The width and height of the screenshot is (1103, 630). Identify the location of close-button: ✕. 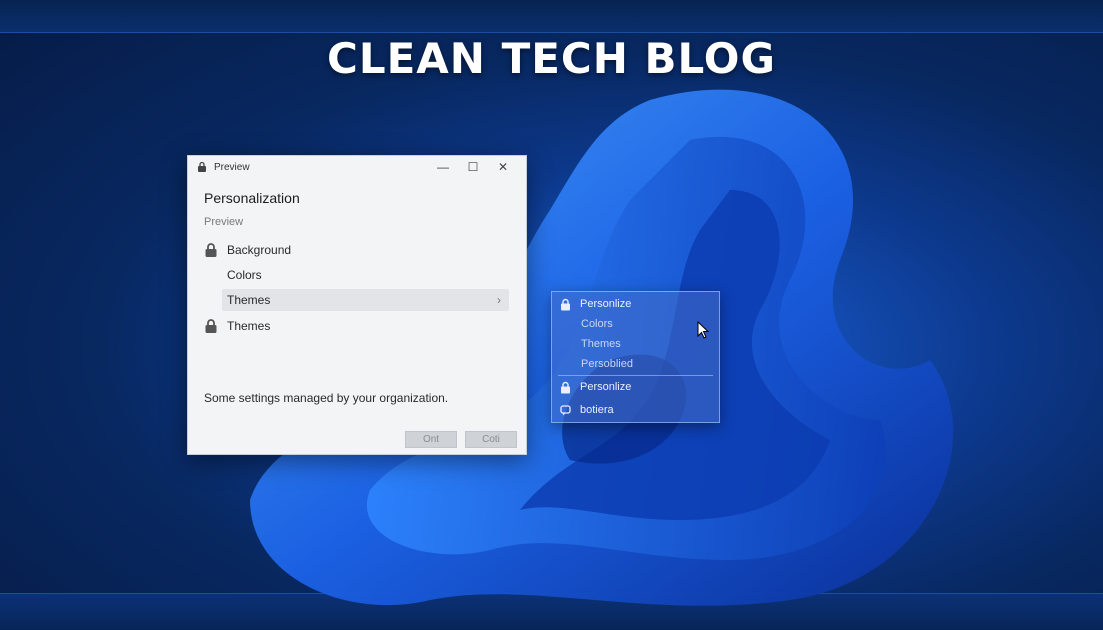
(503, 167).